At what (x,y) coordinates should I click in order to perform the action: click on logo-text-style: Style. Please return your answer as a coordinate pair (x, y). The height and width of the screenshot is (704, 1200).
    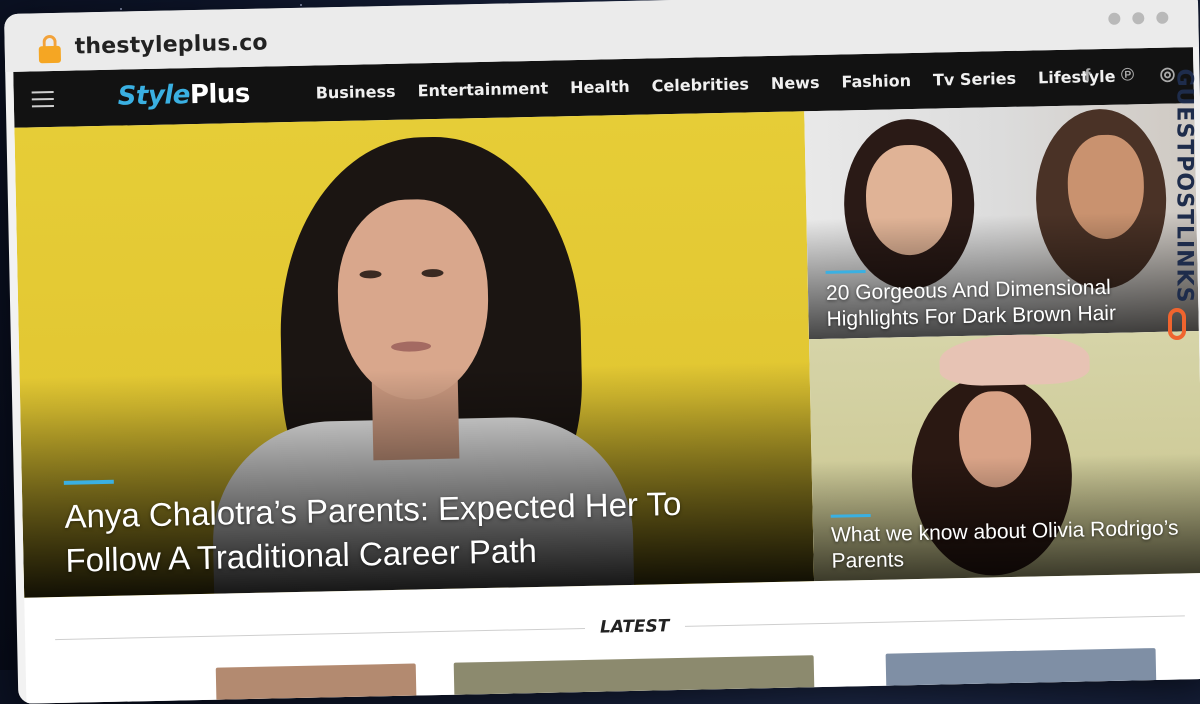
    Looking at the image, I should click on (154, 96).